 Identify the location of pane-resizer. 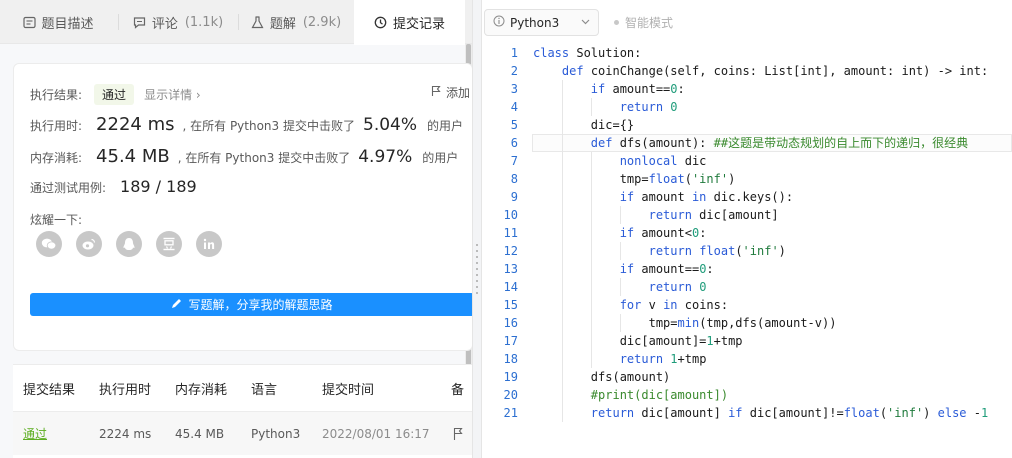
(477, 229).